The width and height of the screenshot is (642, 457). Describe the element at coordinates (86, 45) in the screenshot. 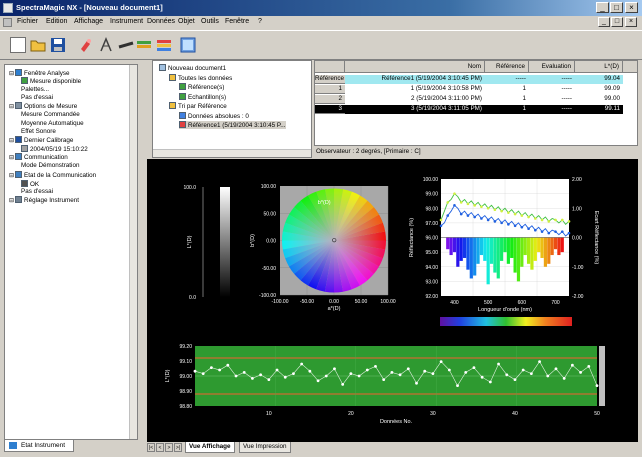

I see `measure-icon` at that location.